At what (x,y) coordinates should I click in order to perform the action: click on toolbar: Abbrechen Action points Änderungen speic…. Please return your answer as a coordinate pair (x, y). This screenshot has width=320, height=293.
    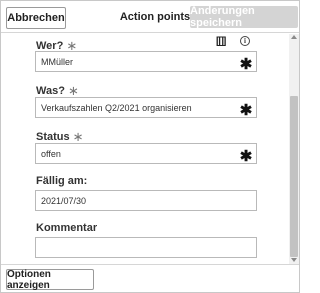
    Looking at the image, I should click on (150, 17).